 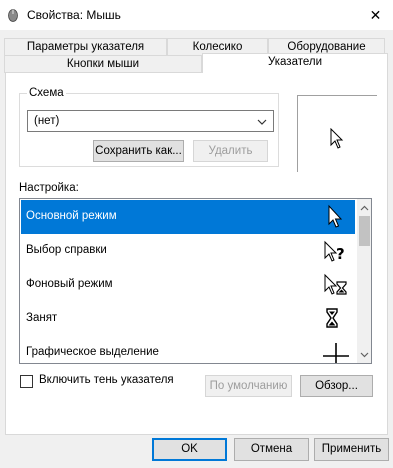 What do you see at coordinates (42, 318) in the screenshot?
I see `list-item-label: Занят` at bounding box center [42, 318].